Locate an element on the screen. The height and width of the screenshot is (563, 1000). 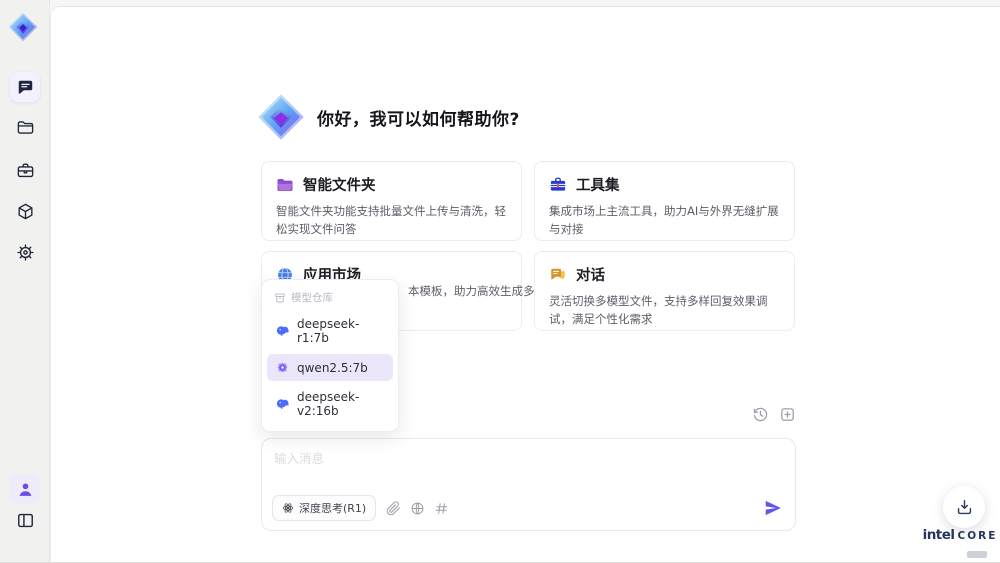
cube-icon is located at coordinates (25, 211).